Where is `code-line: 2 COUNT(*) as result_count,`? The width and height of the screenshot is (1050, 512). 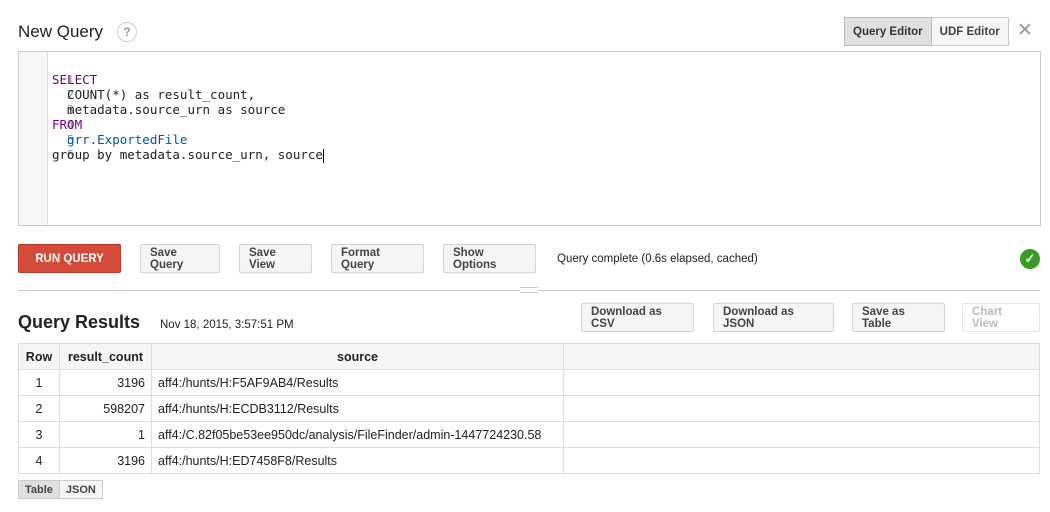 code-line: 2 COUNT(*) as result_count, is located at coordinates (529, 87).